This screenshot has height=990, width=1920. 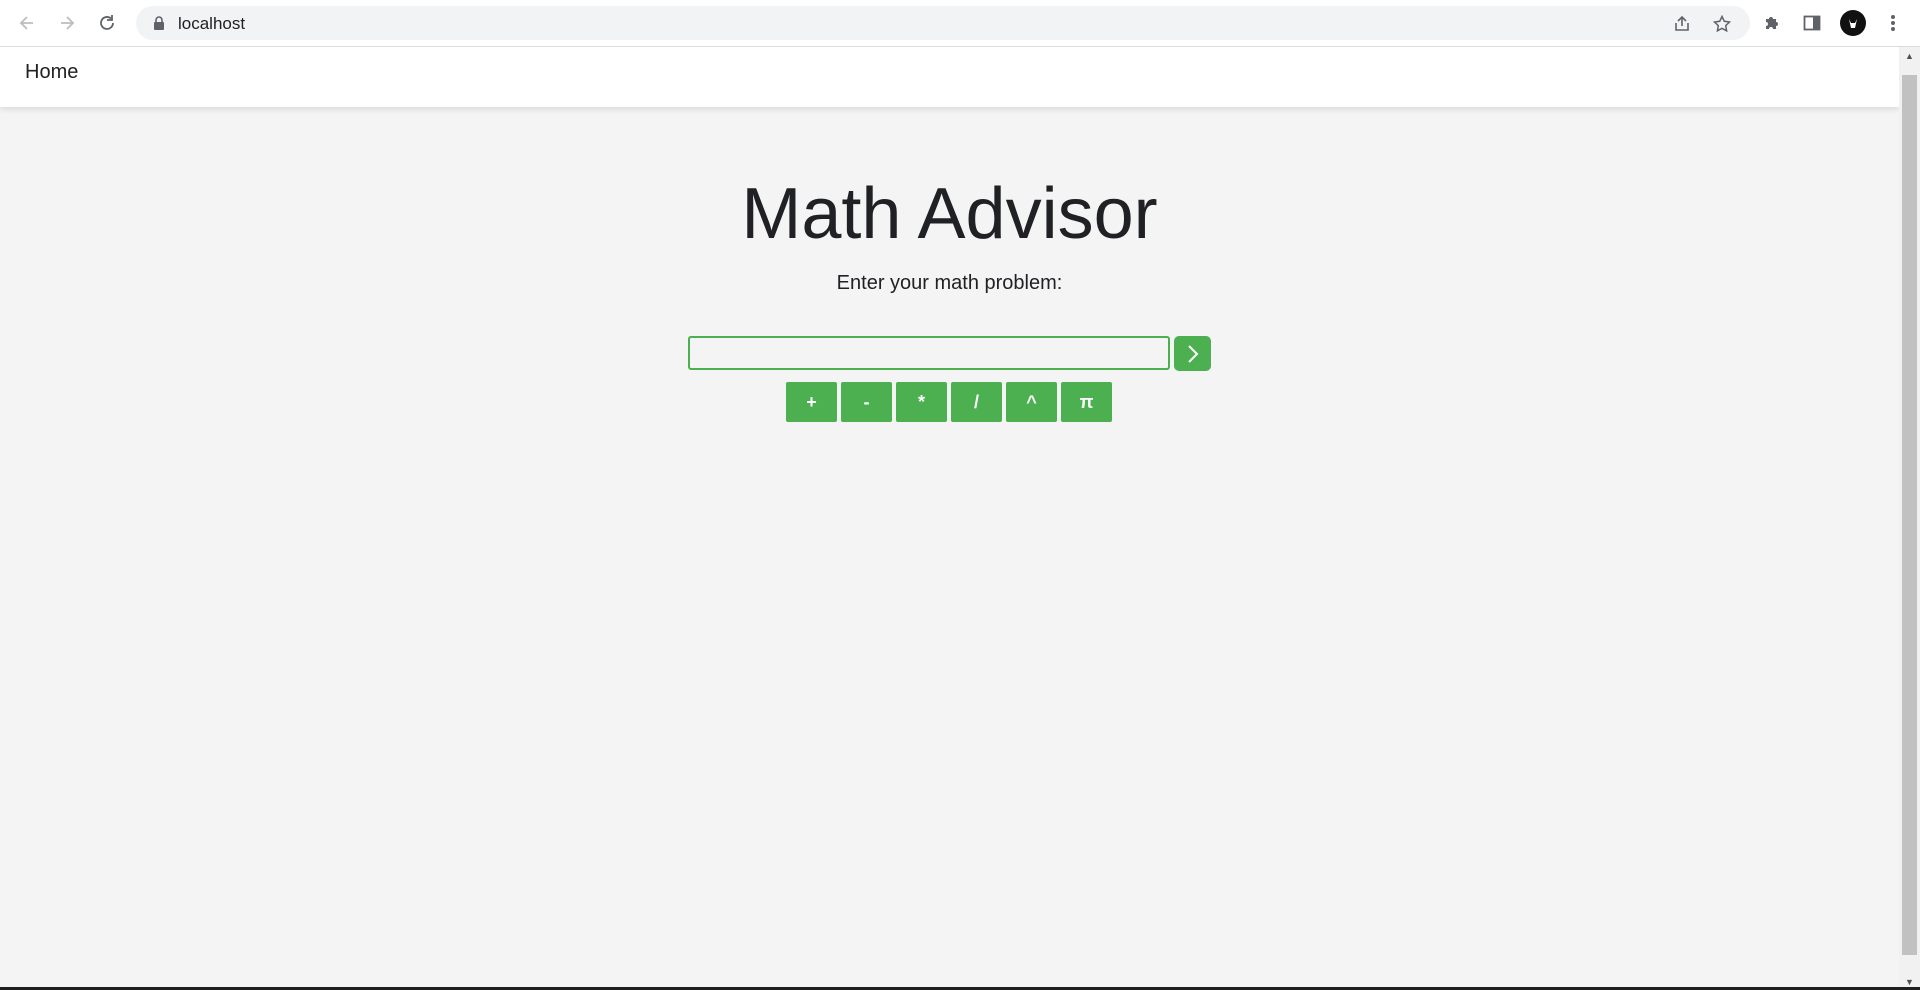 I want to click on back-arrow-icon, so click(x=26, y=23).